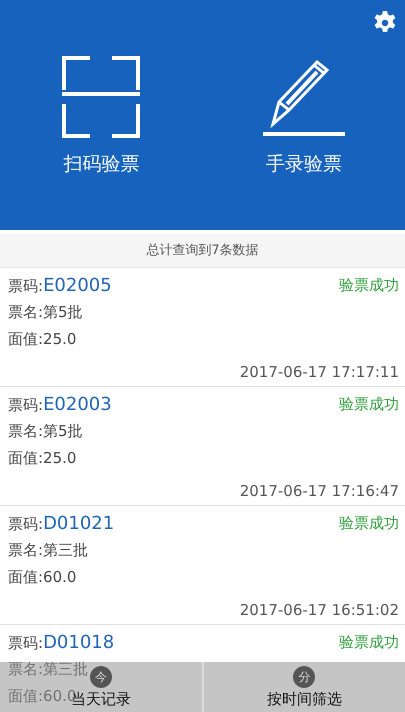 This screenshot has width=405, height=712. I want to click on face-value: 面值:60.0, so click(42, 577).